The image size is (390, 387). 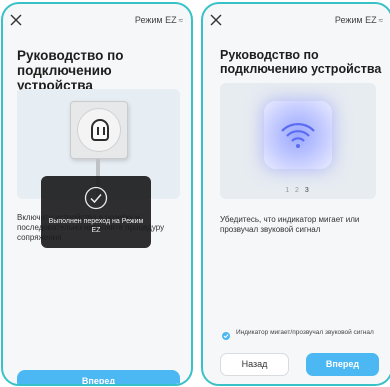 I want to click on toast-message: Выполнен переход на Режим EZ, so click(x=96, y=226).